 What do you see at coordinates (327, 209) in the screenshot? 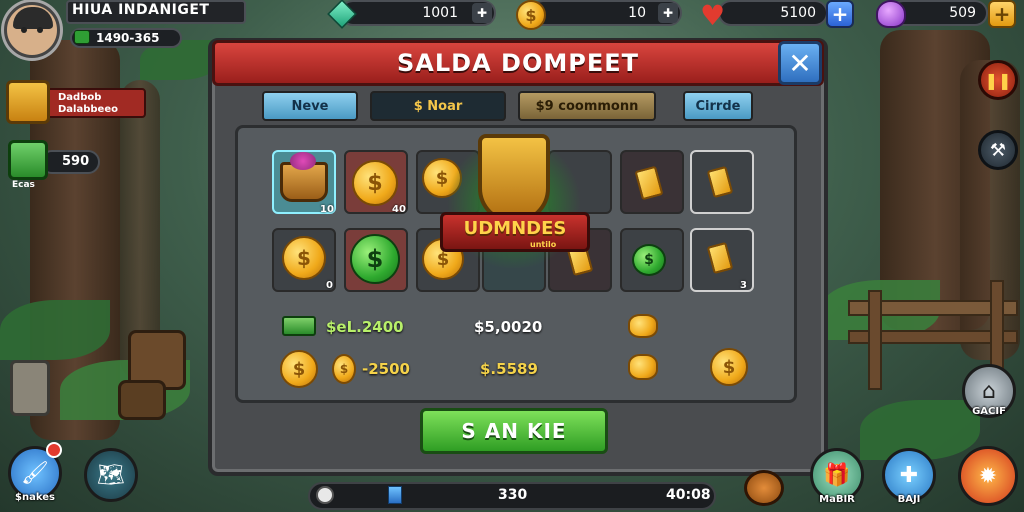
I see `slot-qty: 10` at bounding box center [327, 209].